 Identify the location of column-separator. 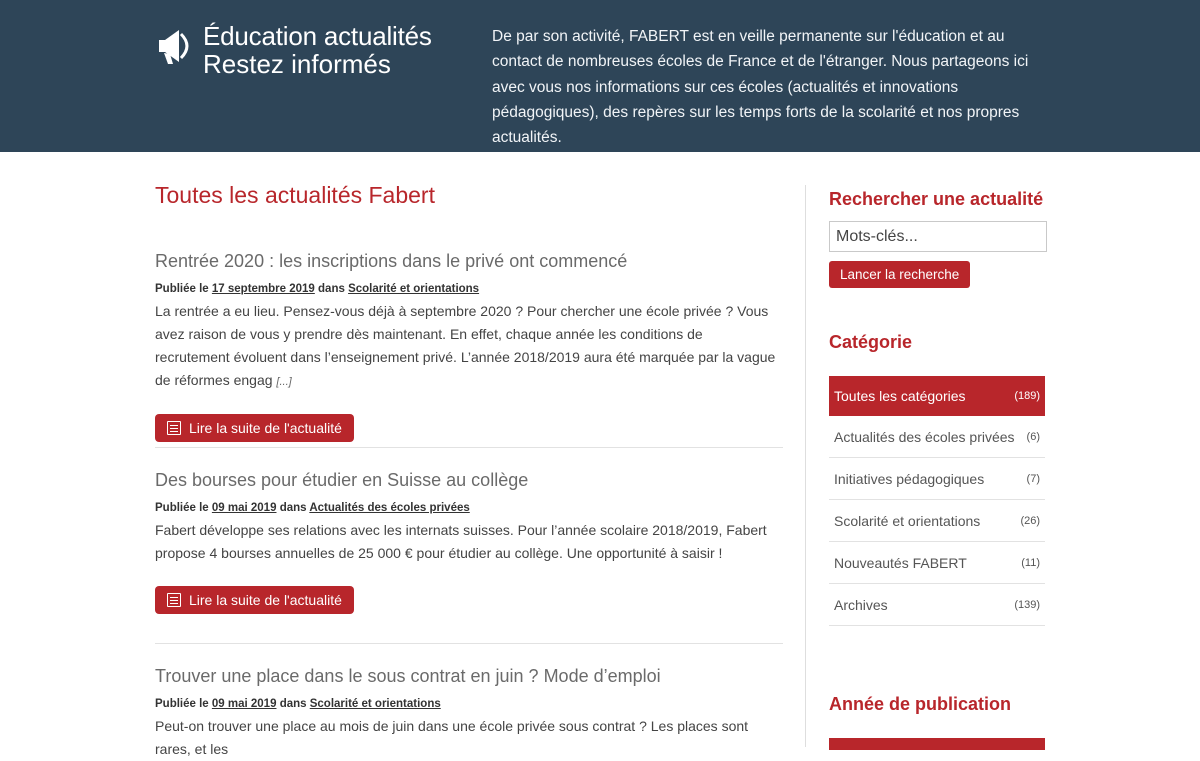
(805, 466).